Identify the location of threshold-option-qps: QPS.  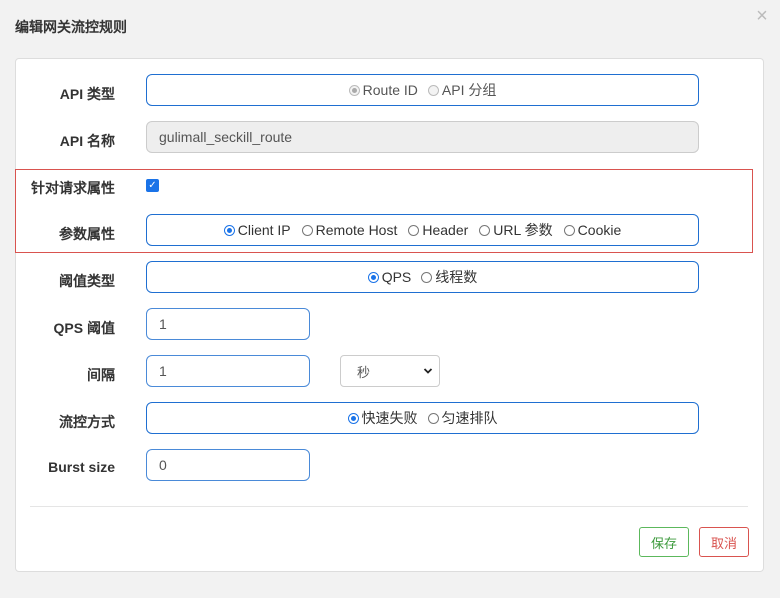
(389, 277).